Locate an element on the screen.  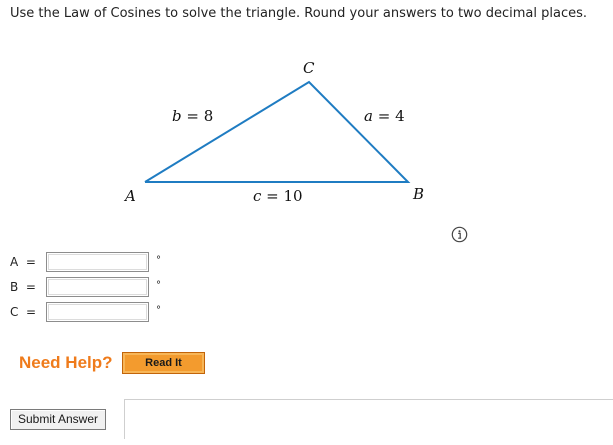
need-help-label: Need Help? is located at coordinates (66, 362).